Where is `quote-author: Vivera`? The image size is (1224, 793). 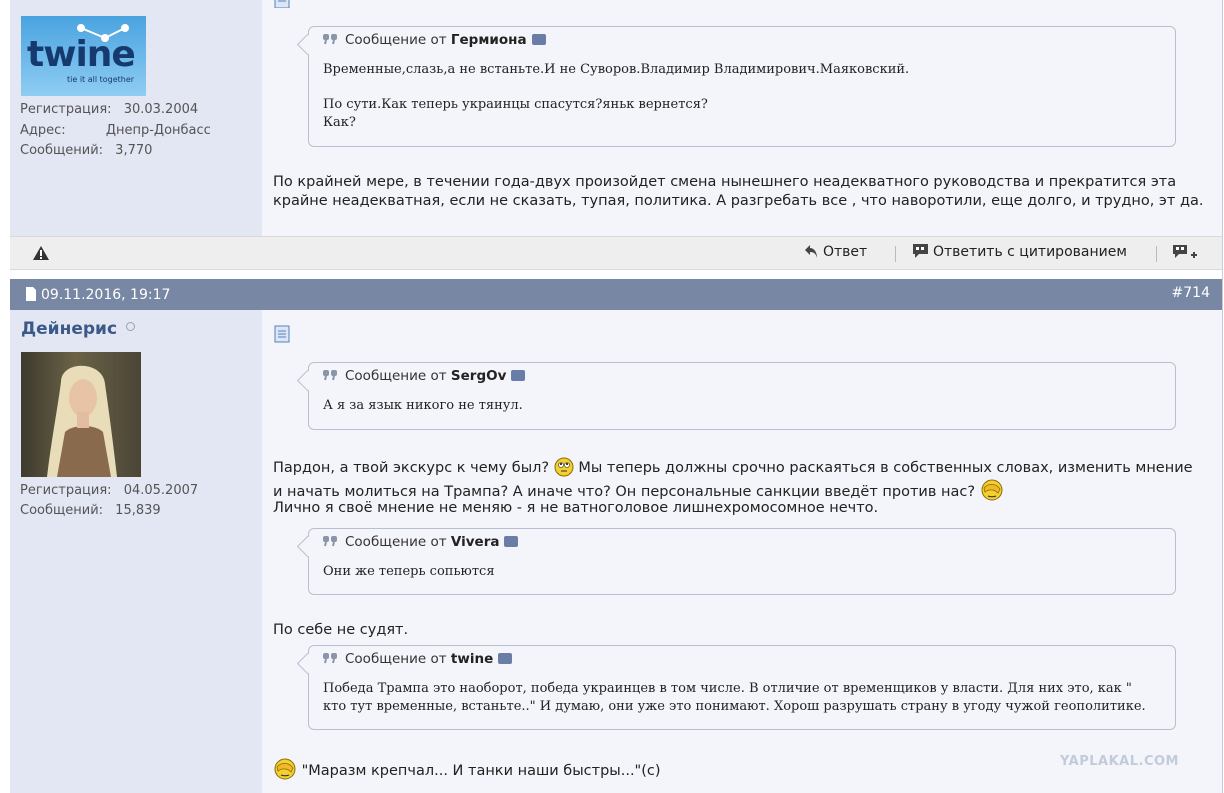 quote-author: Vivera is located at coordinates (475, 542).